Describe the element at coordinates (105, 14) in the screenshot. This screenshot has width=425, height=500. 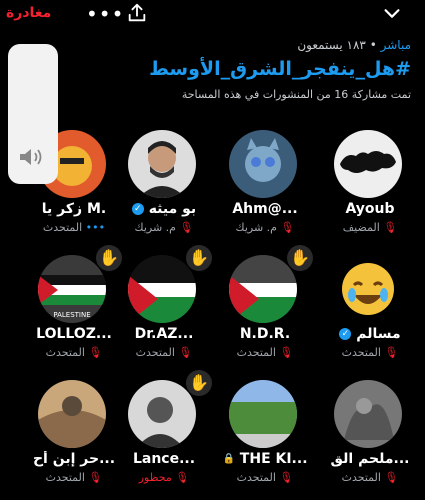
I see `more-options-button: •••` at that location.